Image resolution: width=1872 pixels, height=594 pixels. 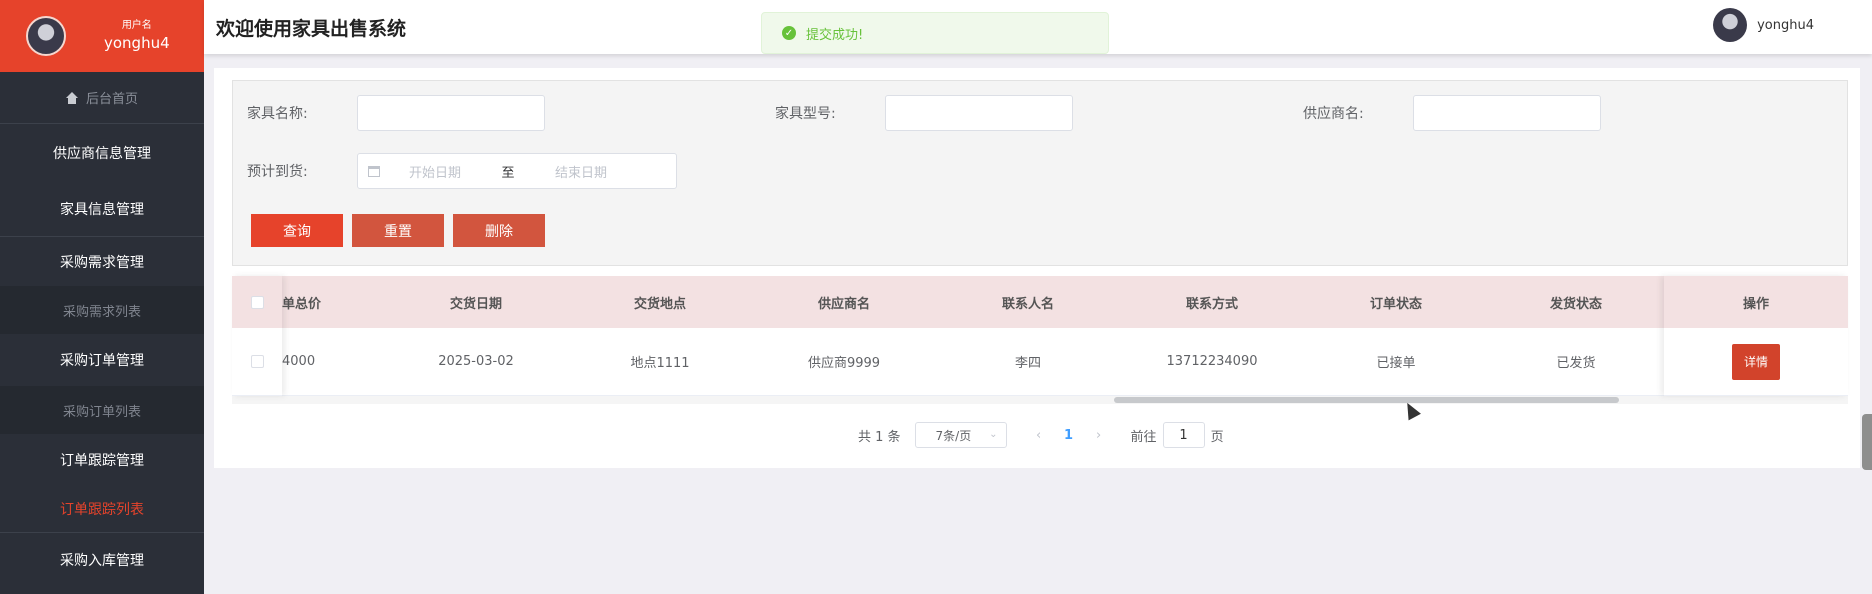 What do you see at coordinates (1756, 361) in the screenshot?
I see `detail-button: 详情` at bounding box center [1756, 361].